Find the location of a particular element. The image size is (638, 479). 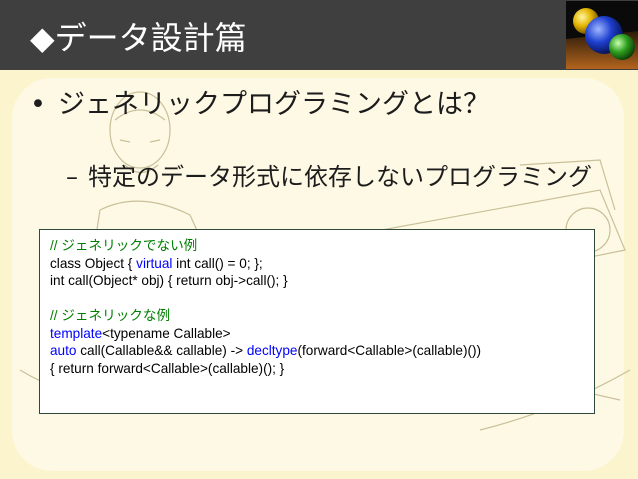

code-keyword: virtual is located at coordinates (154, 263).